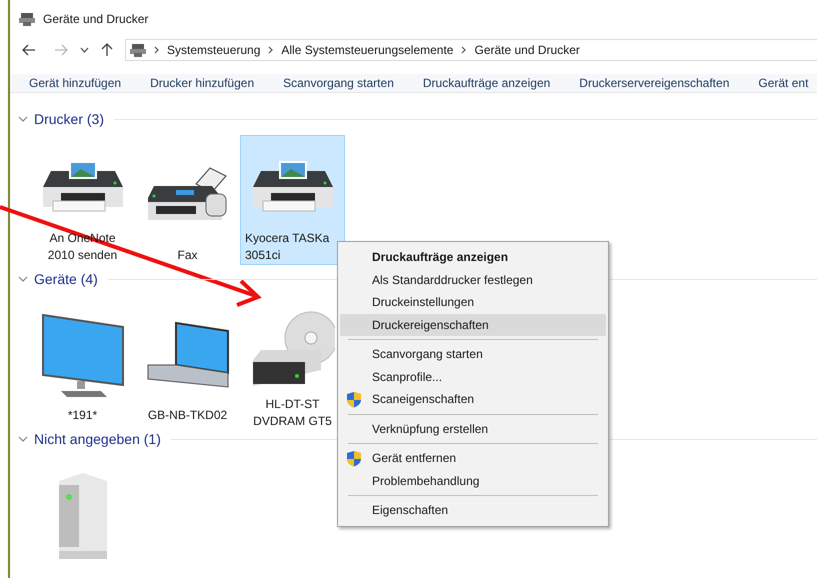  I want to click on toolbar-button: Gerät ent, so click(783, 83).